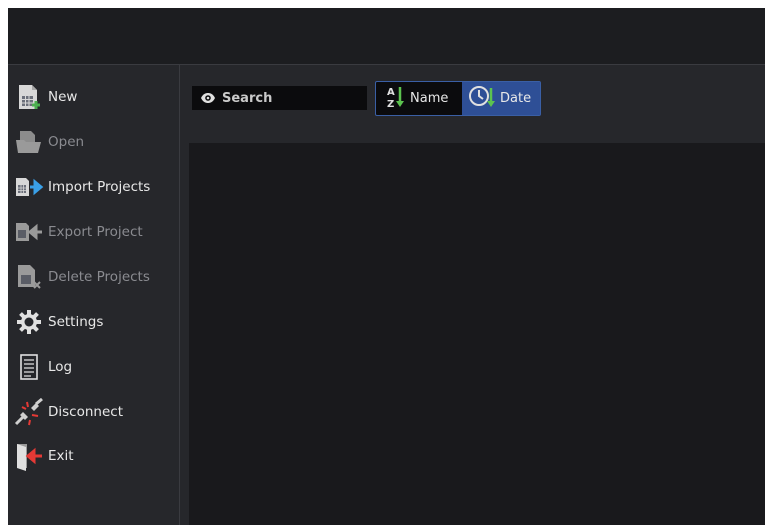 This screenshot has width=765, height=525. Describe the element at coordinates (29, 232) in the screenshot. I see `export-project-icon` at that location.